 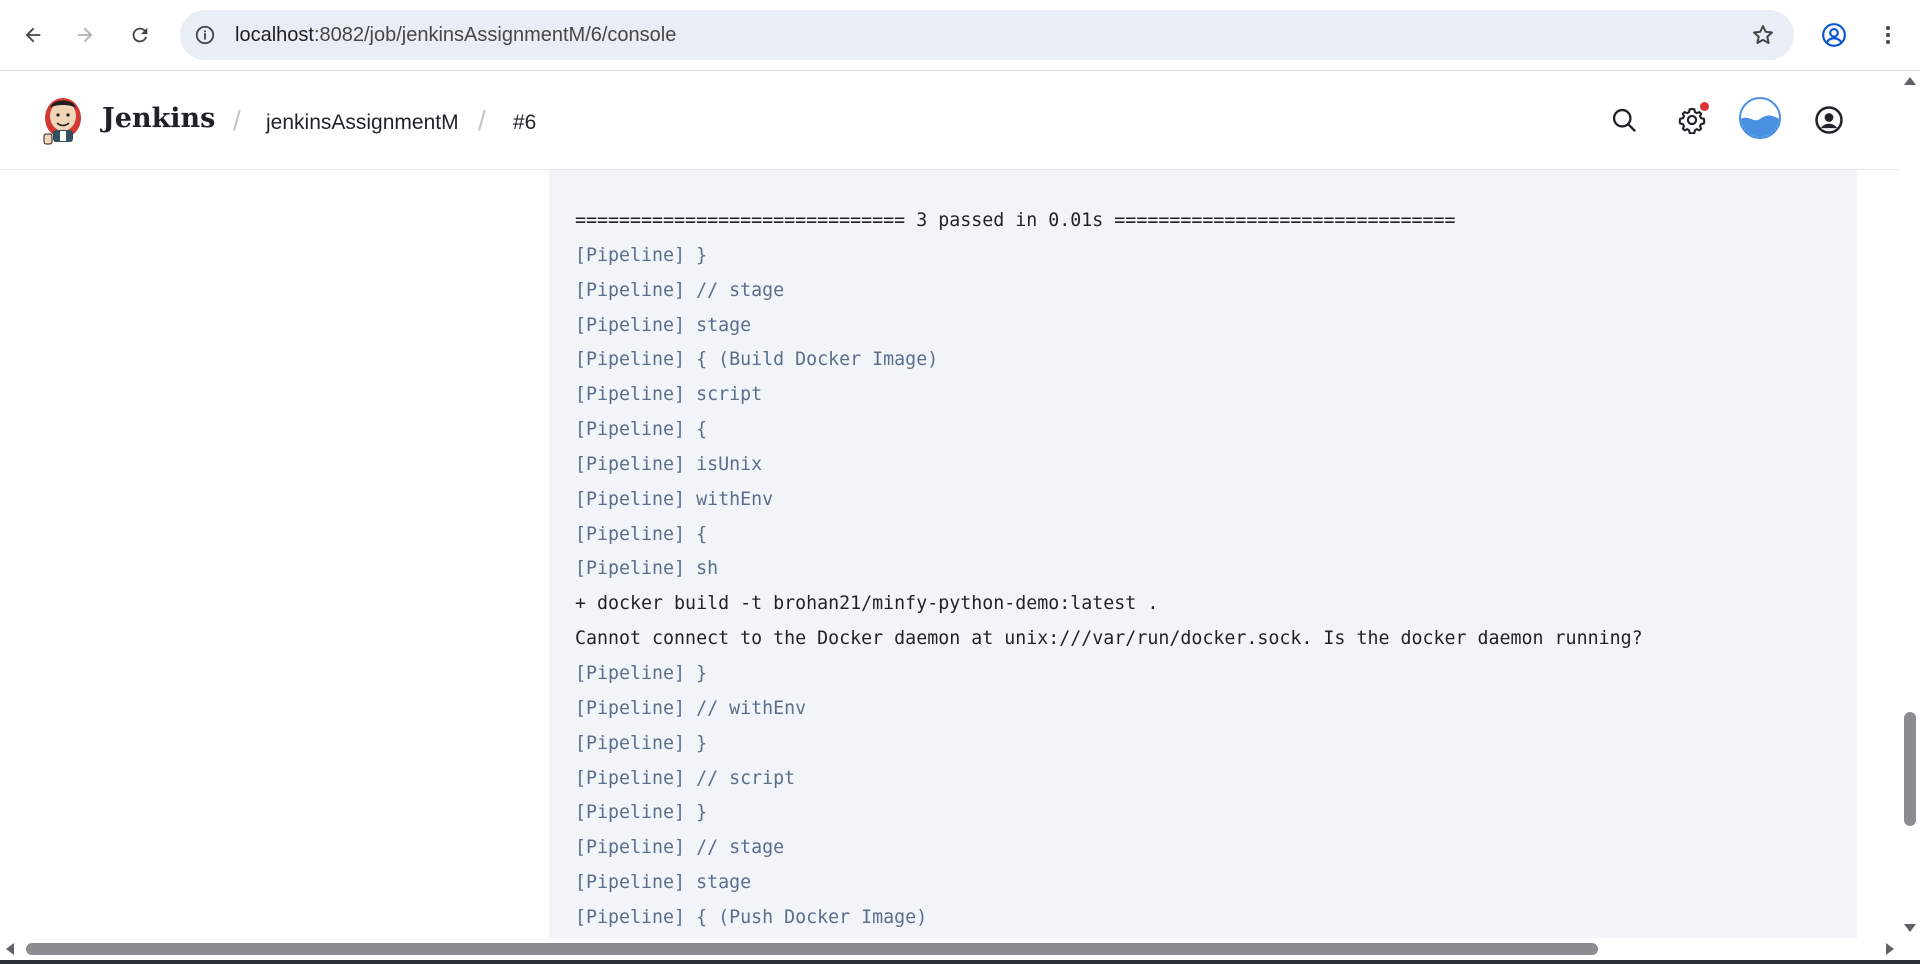 What do you see at coordinates (757, 360) in the screenshot?
I see `console-line: [Pipeline] { (Build Docker Image)` at bounding box center [757, 360].